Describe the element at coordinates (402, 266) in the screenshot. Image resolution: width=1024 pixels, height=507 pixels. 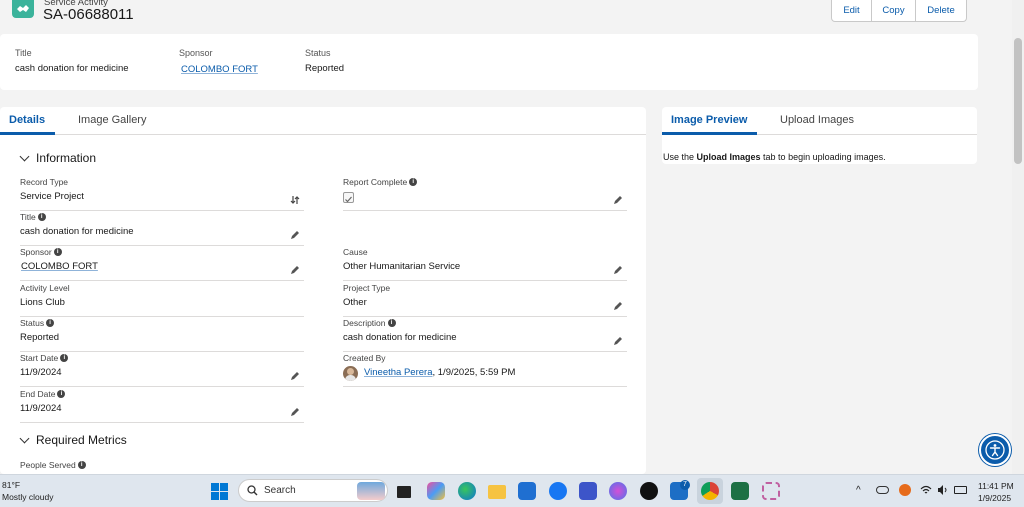
I see `cause-value: Other Humanitarian Service` at that location.